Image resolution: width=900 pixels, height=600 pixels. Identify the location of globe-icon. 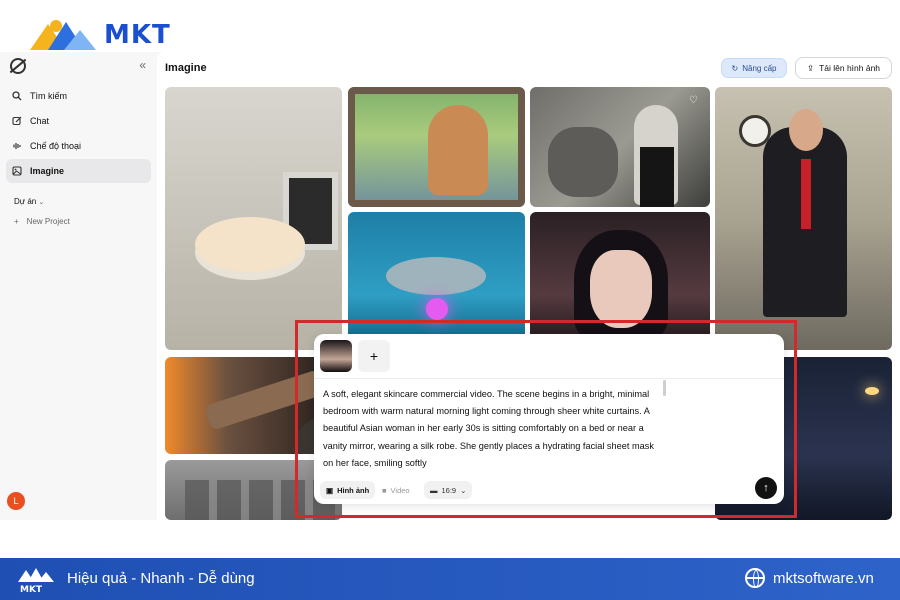
(755, 578).